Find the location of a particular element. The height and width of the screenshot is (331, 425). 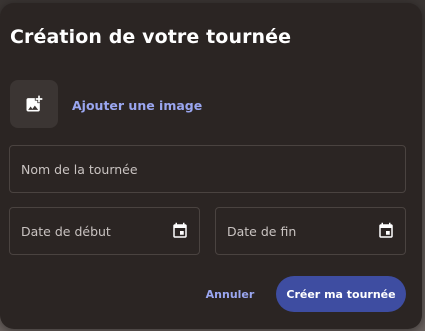

end-date-input is located at coordinates (296, 231).